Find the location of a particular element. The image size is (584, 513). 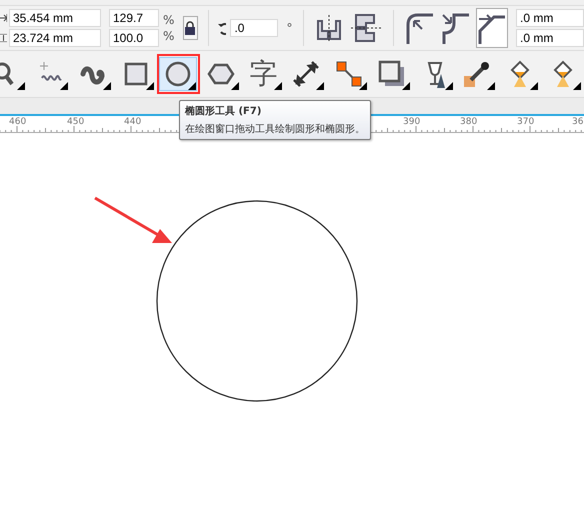

height-field: 23.724 mm is located at coordinates (55, 38).